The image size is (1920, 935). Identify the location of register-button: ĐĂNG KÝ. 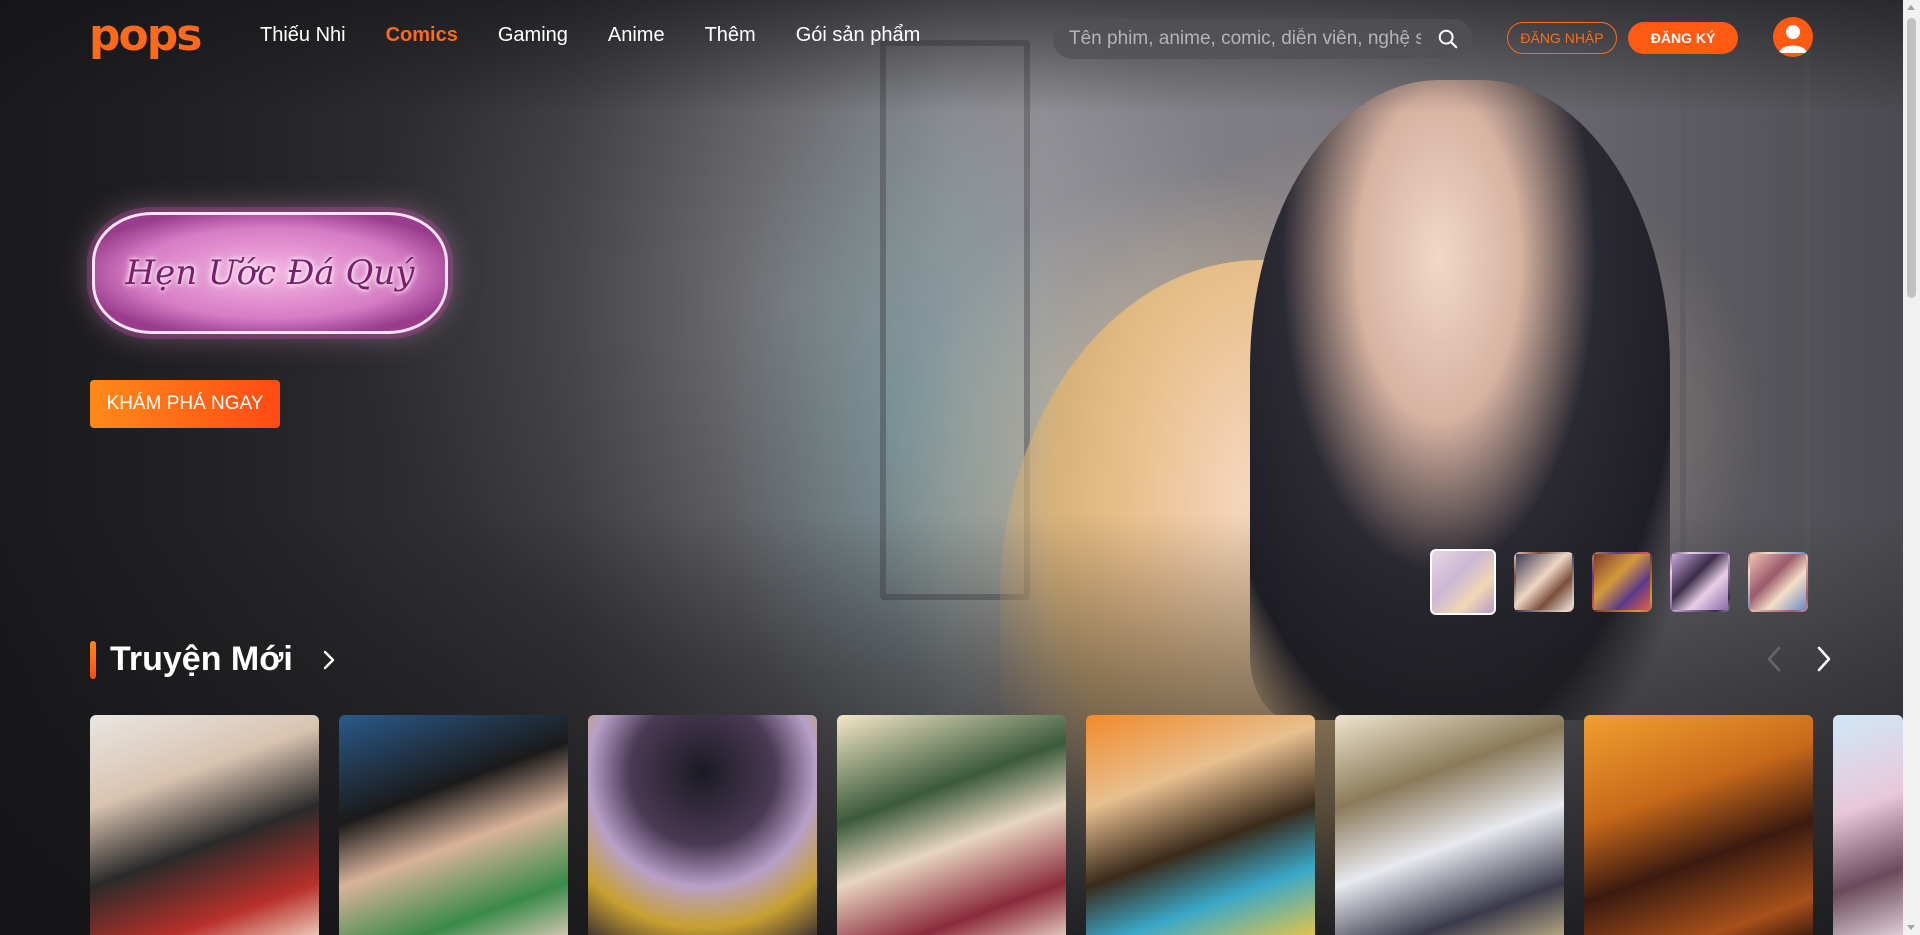
(1683, 38).